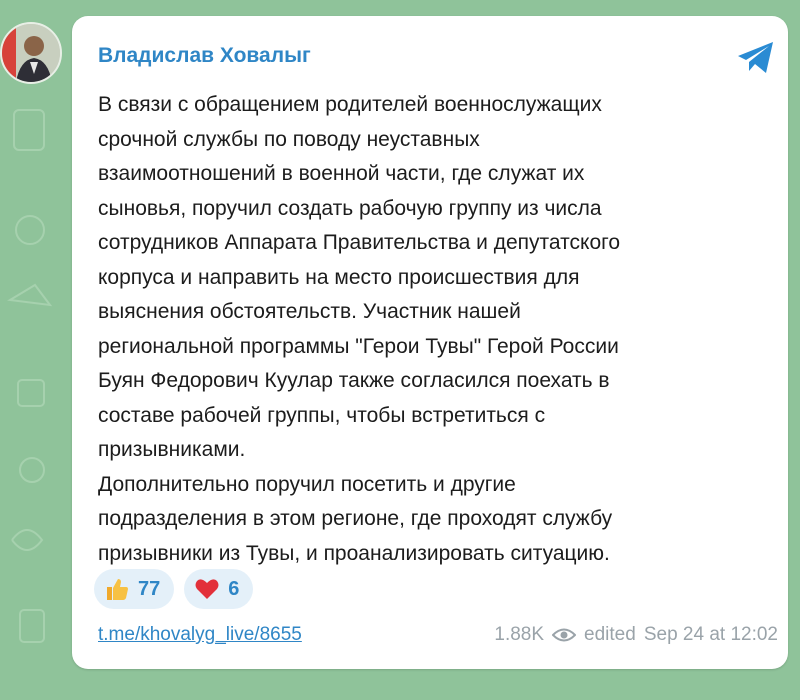  What do you see at coordinates (200, 635) in the screenshot?
I see `post-link: t.me/khovalyg_live/8655` at bounding box center [200, 635].